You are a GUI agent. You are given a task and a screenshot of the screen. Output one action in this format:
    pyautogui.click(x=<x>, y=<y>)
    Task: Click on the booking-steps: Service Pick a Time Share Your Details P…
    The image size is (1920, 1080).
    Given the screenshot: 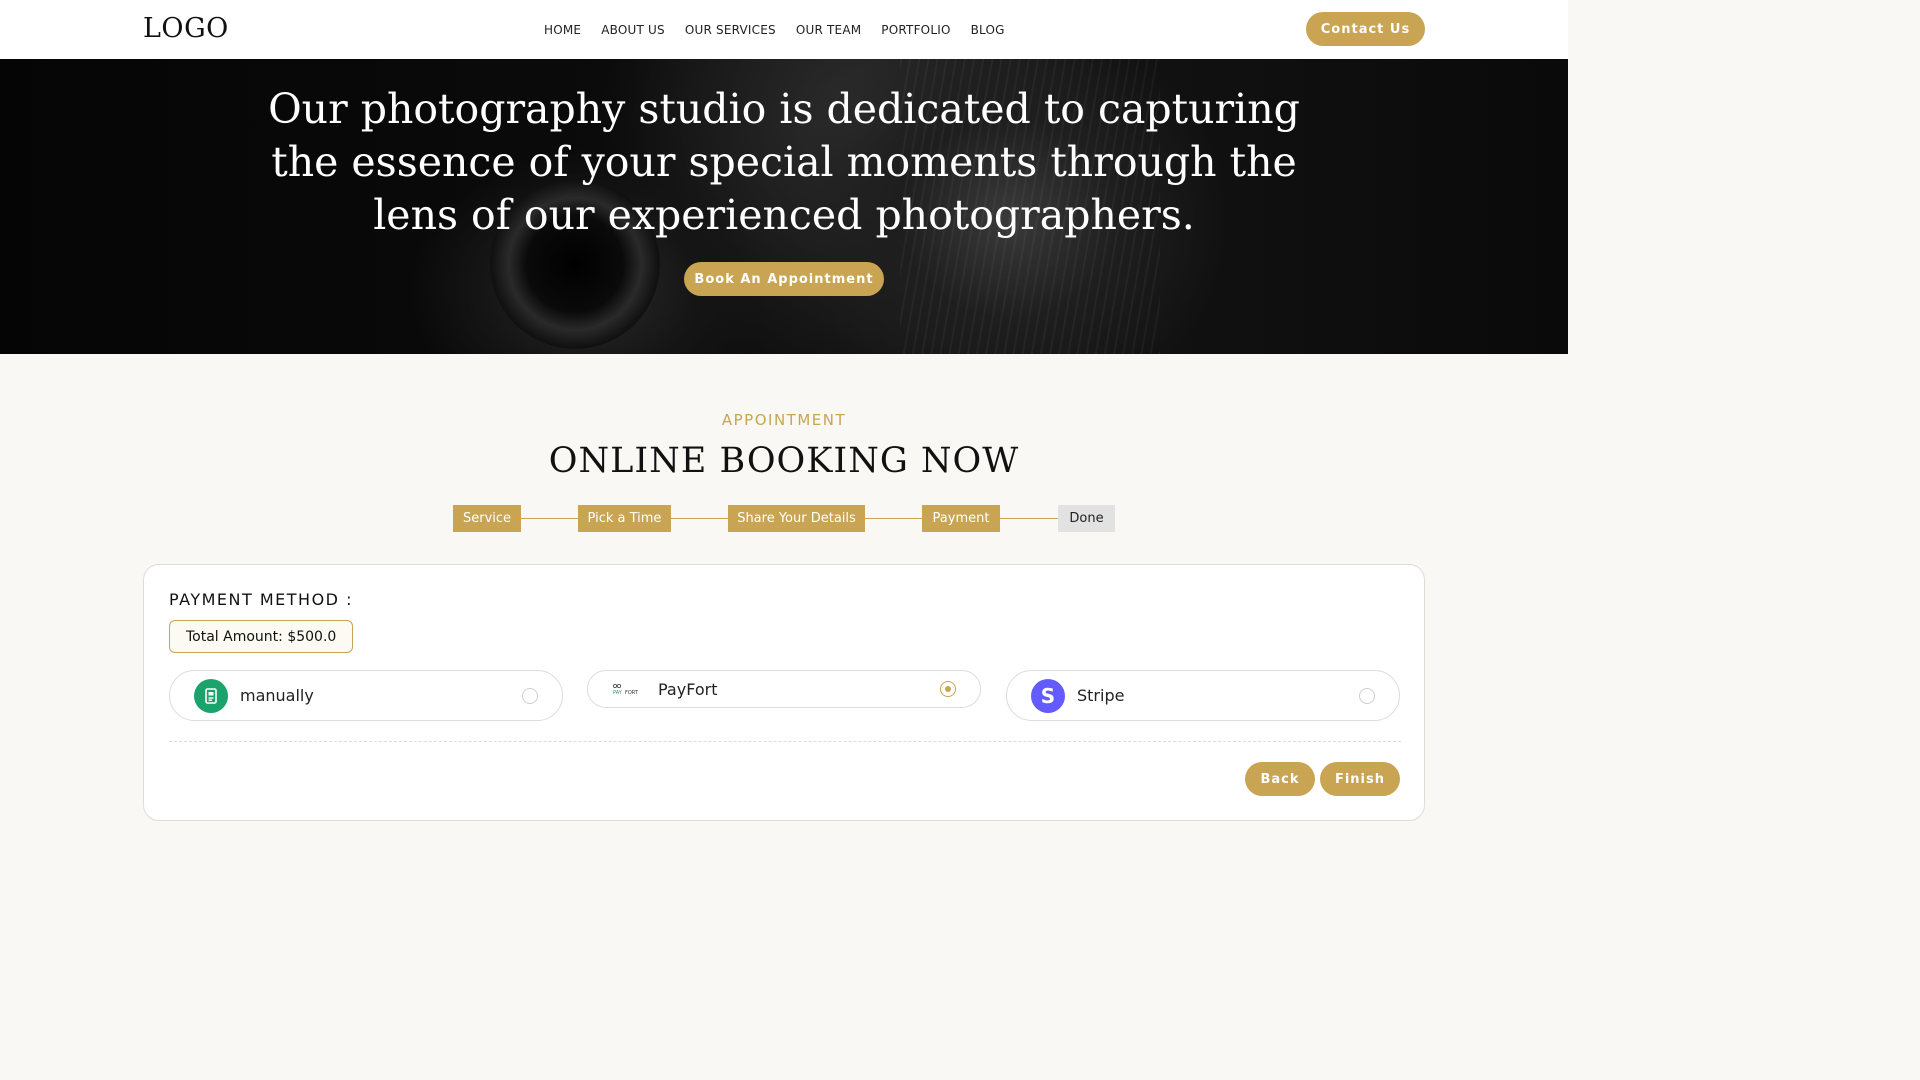 What is the action you would take?
    pyautogui.click(x=784, y=518)
    